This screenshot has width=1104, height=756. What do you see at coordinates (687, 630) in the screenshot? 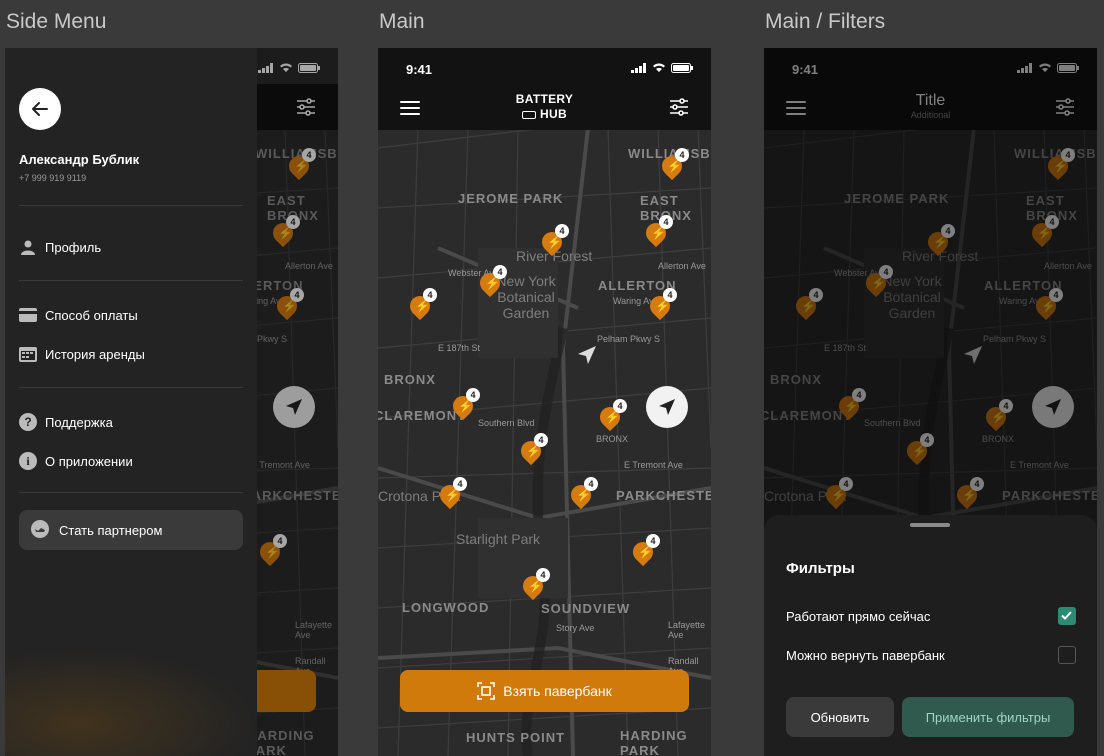
I see `map-label: Lafayette Ave` at bounding box center [687, 630].